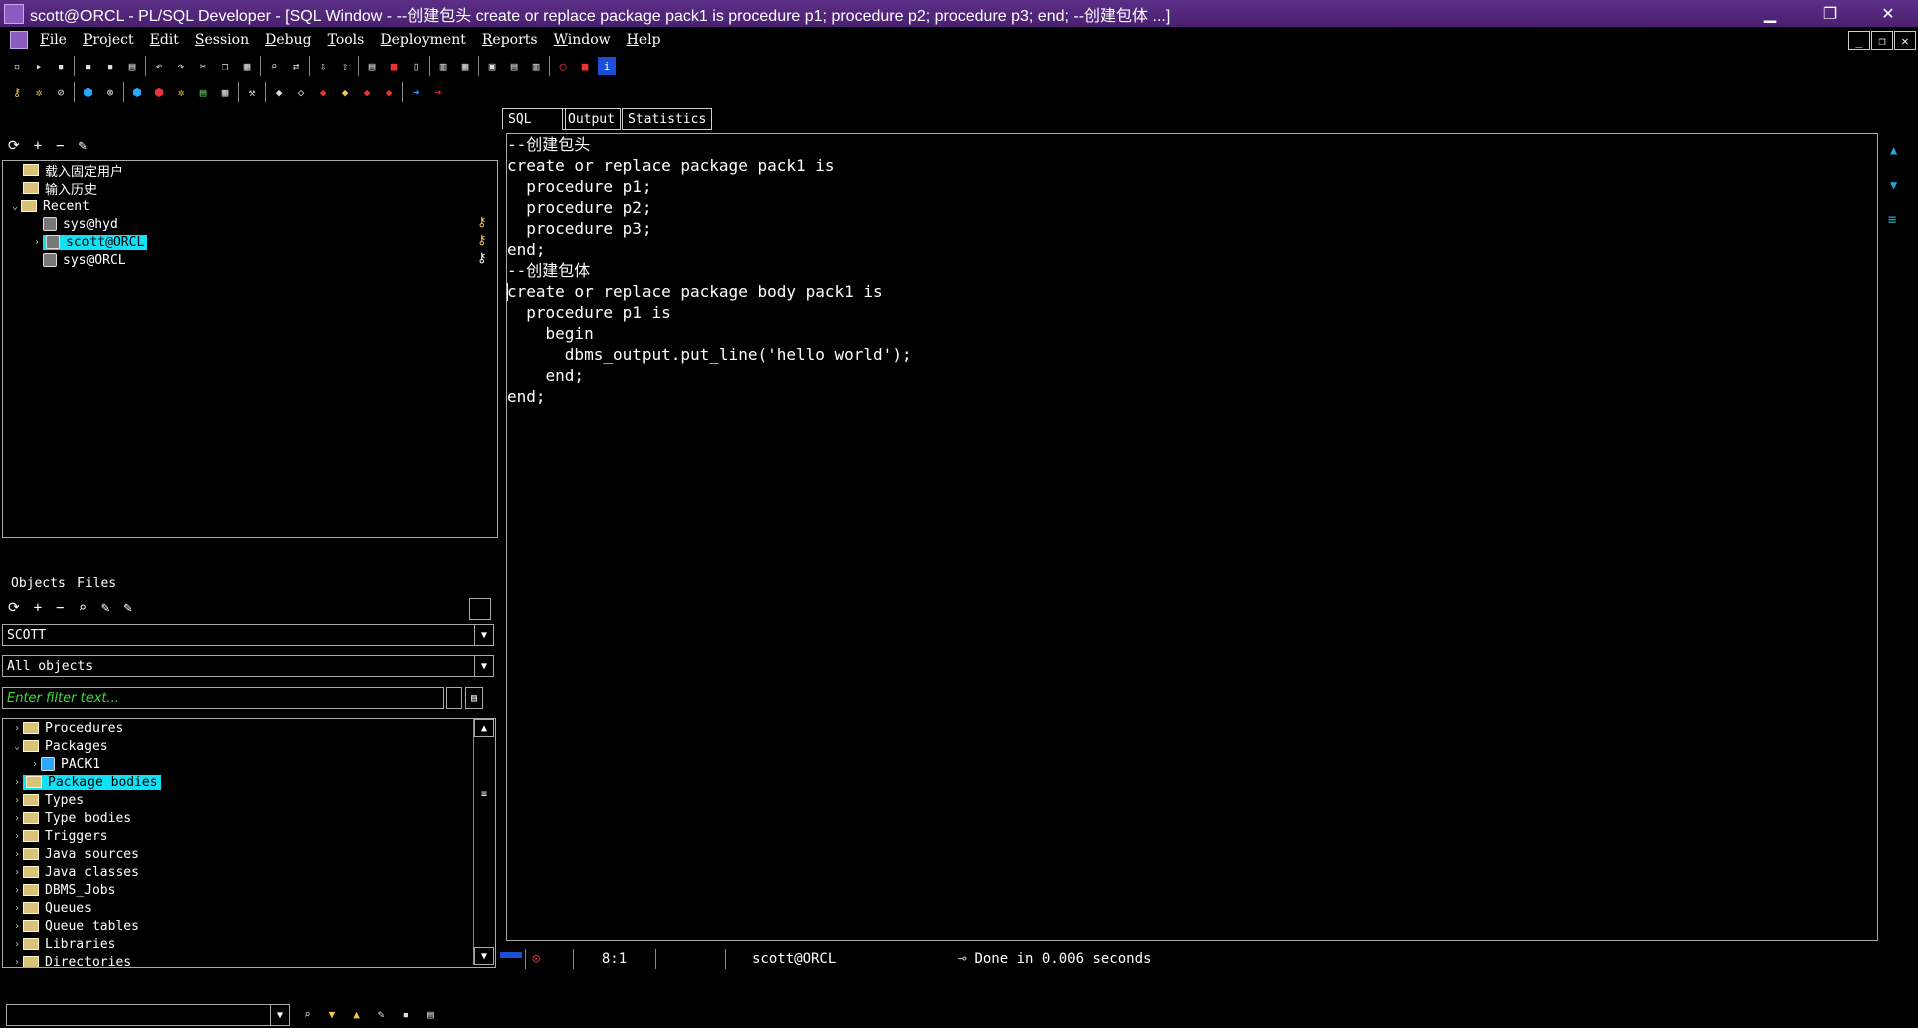 The width and height of the screenshot is (1918, 1028). What do you see at coordinates (492, 66) in the screenshot?
I see `cascade-icon: ▣` at bounding box center [492, 66].